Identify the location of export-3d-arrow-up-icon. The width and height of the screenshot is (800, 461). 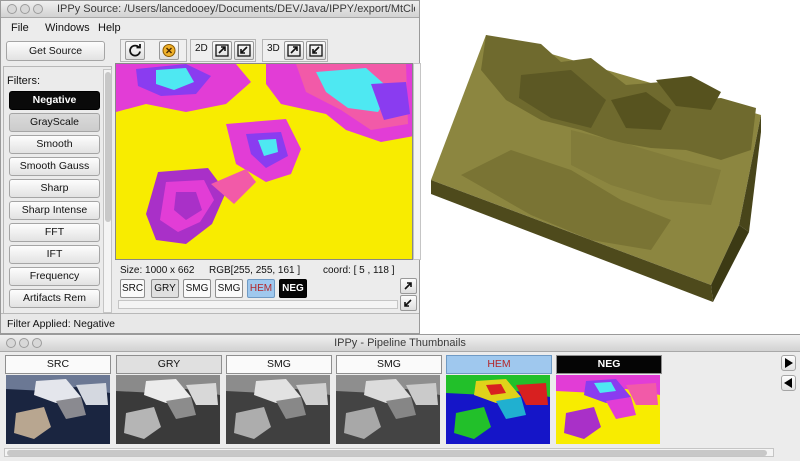
(294, 50).